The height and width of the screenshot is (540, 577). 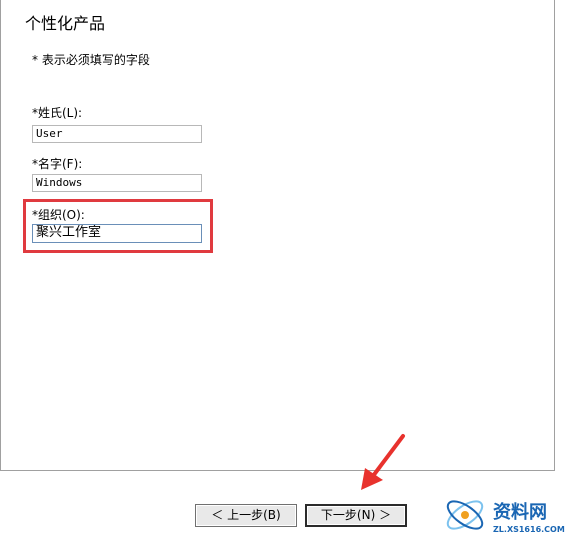 What do you see at coordinates (529, 529) in the screenshot?
I see `watermark-url: ZL.XS1616.COM` at bounding box center [529, 529].